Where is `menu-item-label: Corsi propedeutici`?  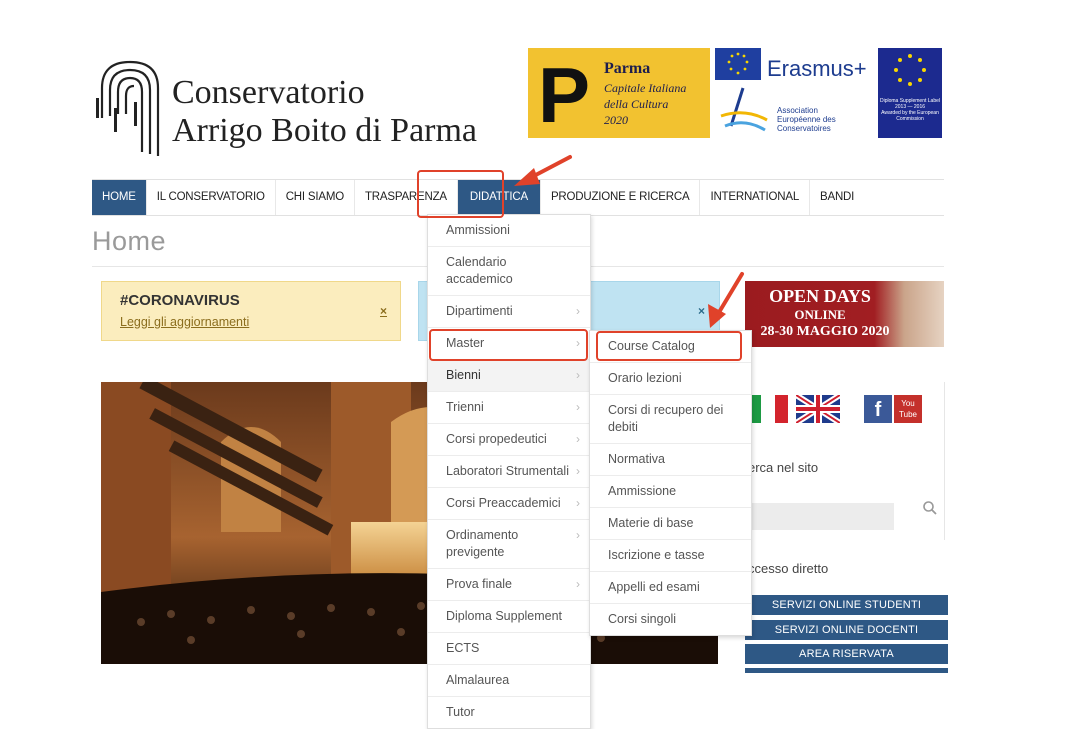 menu-item-label: Corsi propedeutici is located at coordinates (496, 439).